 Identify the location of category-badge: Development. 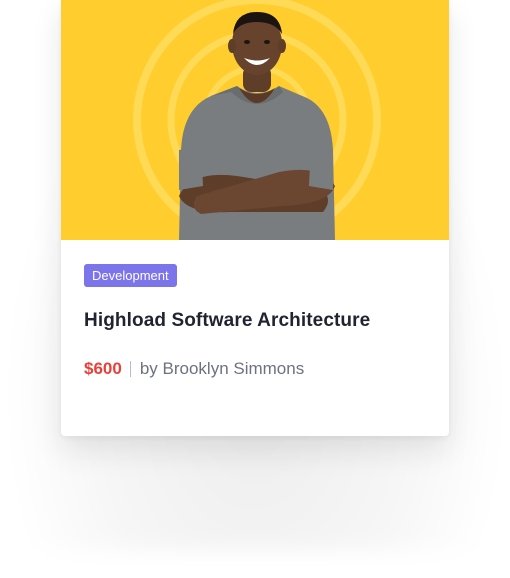
(130, 275).